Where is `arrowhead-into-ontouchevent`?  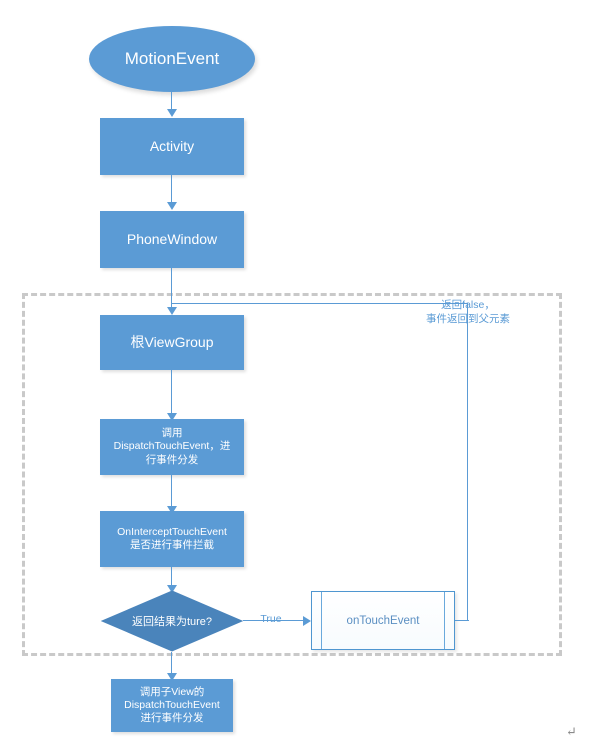
arrowhead-into-ontouchevent is located at coordinates (307, 621).